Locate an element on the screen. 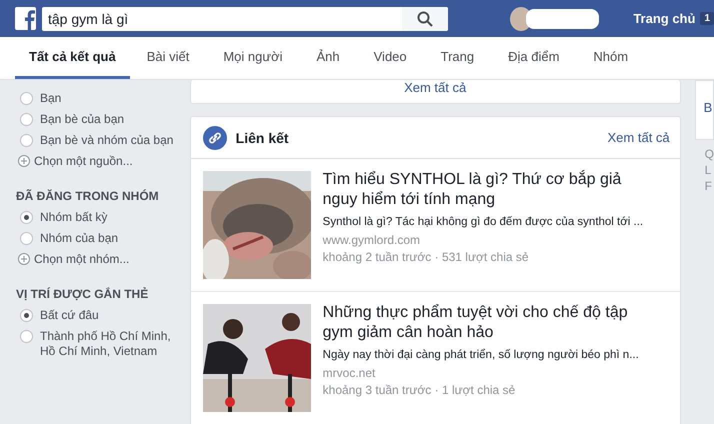 This screenshot has width=714, height=424. tab: Ảnh is located at coordinates (328, 58).